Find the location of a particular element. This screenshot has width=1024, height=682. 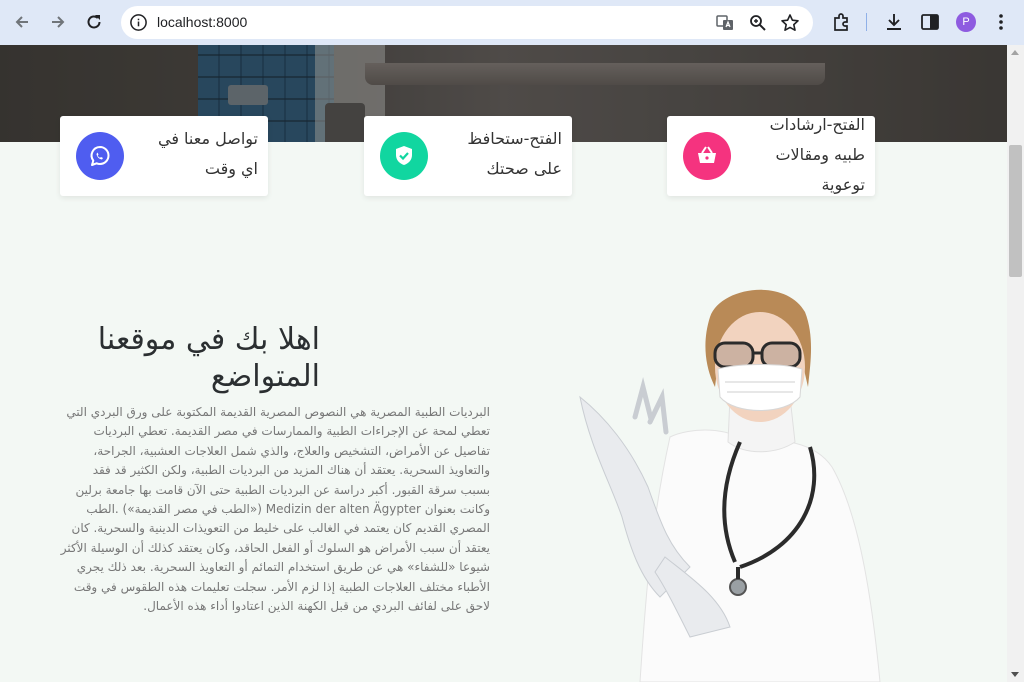

zoom-icon is located at coordinates (758, 23).